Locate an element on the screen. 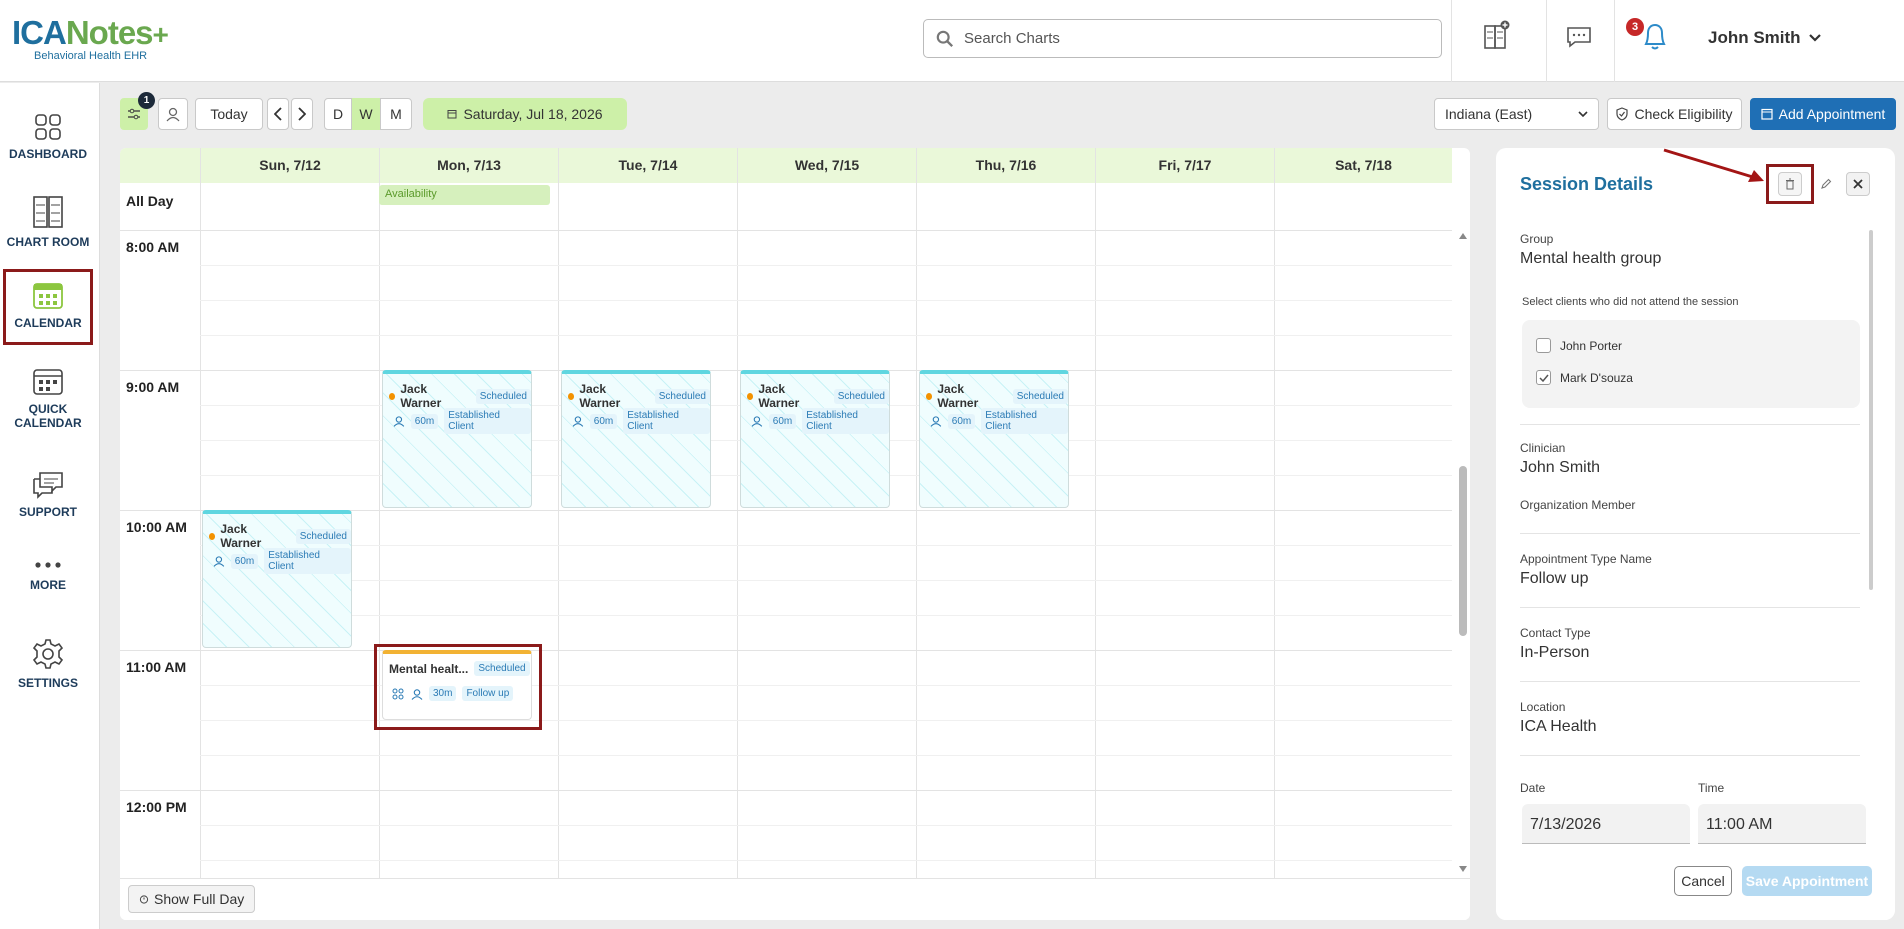 This screenshot has width=1904, height=929. appointment-duration: 30m is located at coordinates (443, 693).